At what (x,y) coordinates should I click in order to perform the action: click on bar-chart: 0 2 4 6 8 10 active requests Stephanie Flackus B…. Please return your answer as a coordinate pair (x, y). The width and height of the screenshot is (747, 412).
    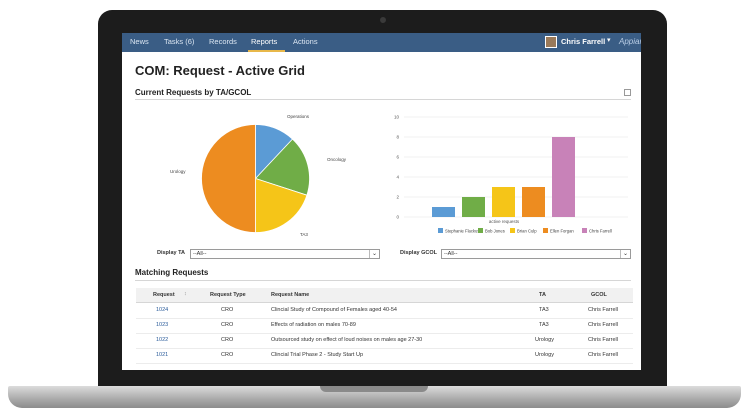
    Looking at the image, I should click on (511, 174).